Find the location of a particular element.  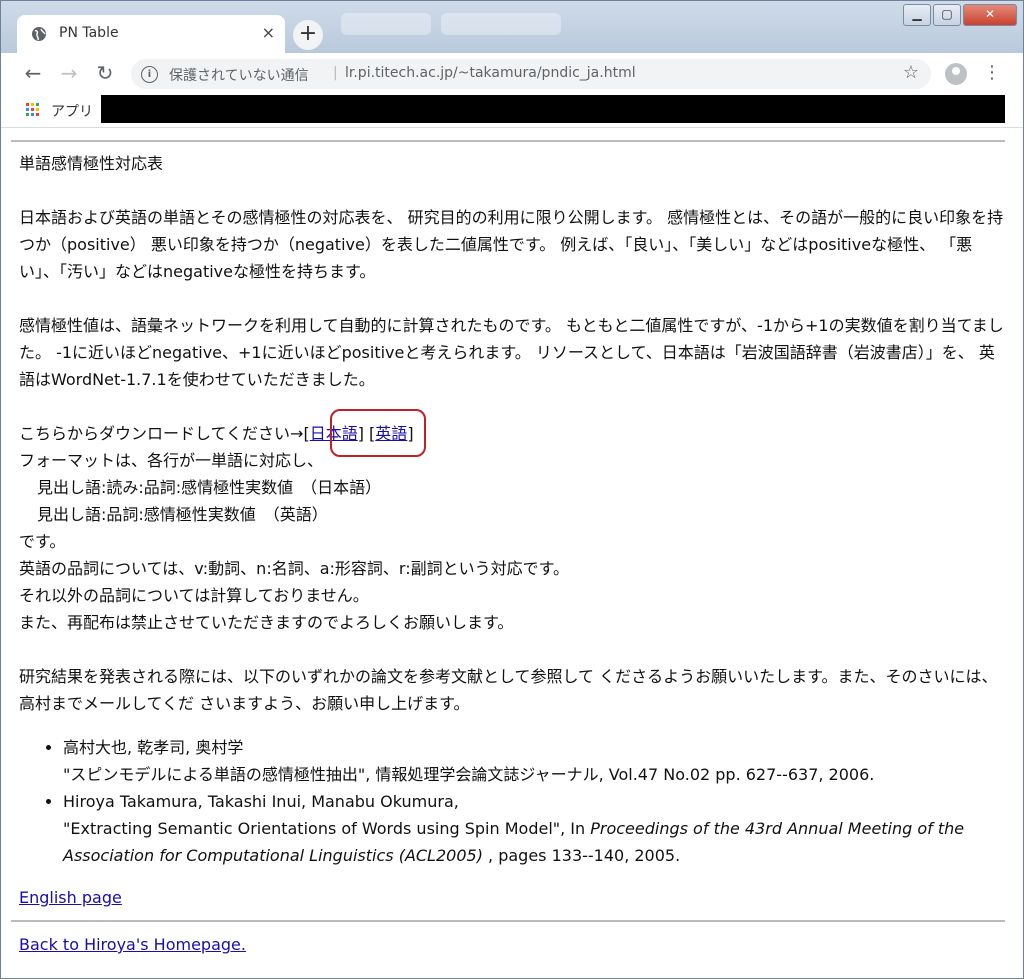

reference-authors: 高村大也, 乾孝司, 奥村学 is located at coordinates (153, 747).